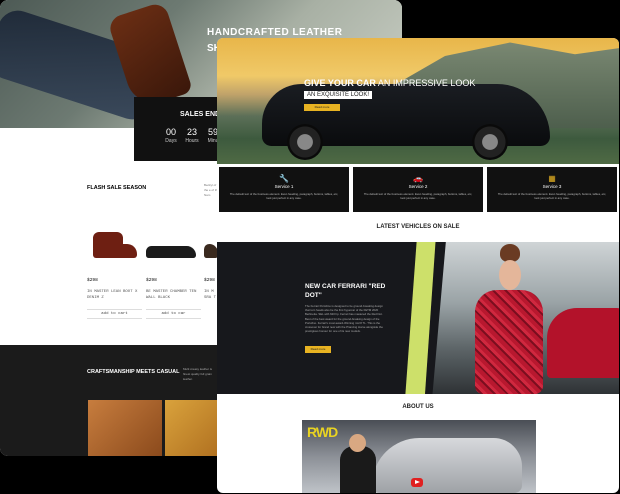 Image resolution: width=620 pixels, height=494 pixels. Describe the element at coordinates (192, 428) in the screenshot. I see `leather-goods-image` at that location.